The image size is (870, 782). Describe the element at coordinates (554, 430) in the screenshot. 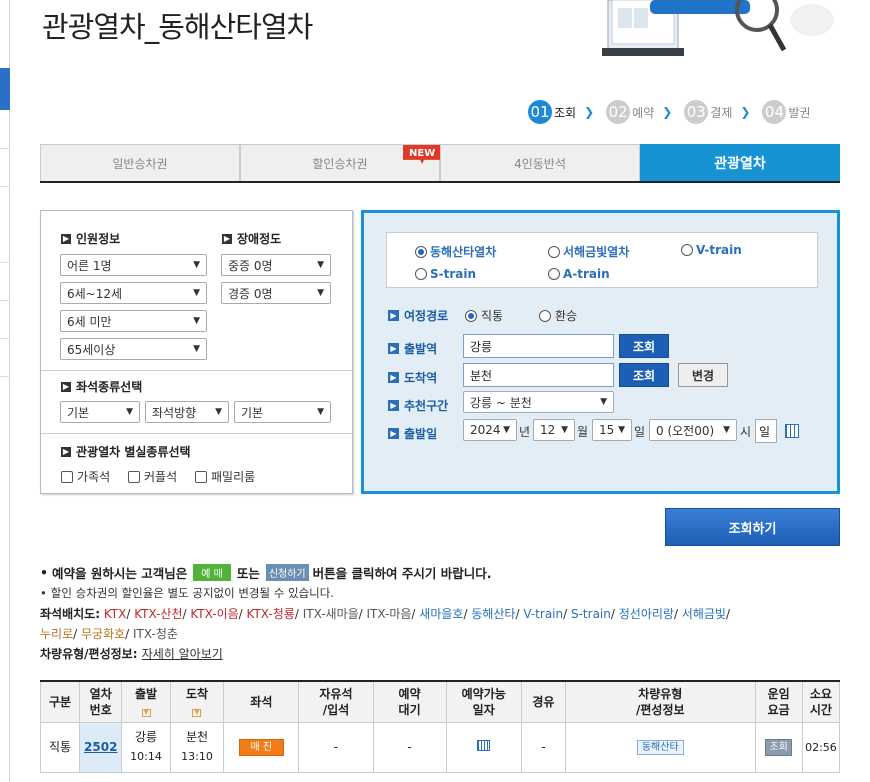

I see `month-select: 12 ▼` at that location.